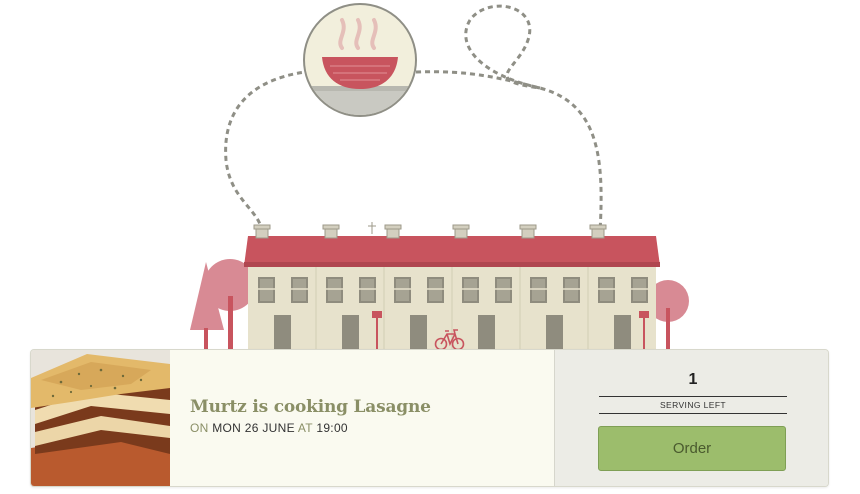 The height and width of the screenshot is (494, 860). Describe the element at coordinates (332, 428) in the screenshot. I see `meal-time: 19:00` at that location.